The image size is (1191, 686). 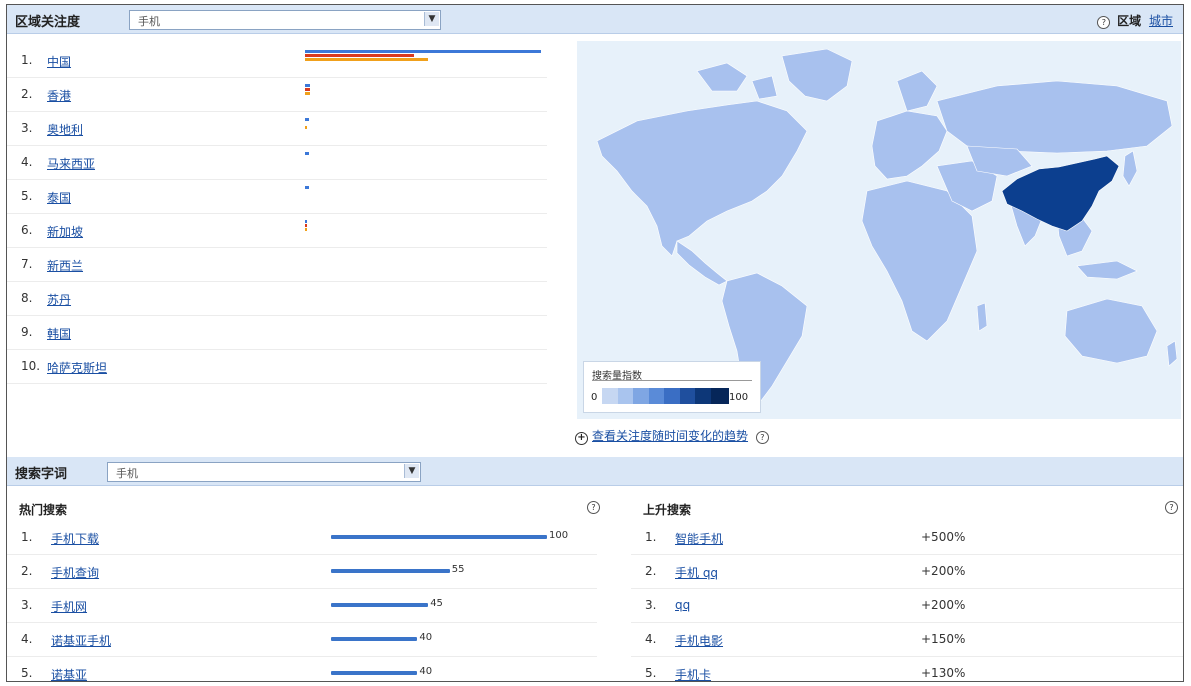 What do you see at coordinates (699, 538) in the screenshot?
I see `rising-search-link: 智能手机` at bounding box center [699, 538].